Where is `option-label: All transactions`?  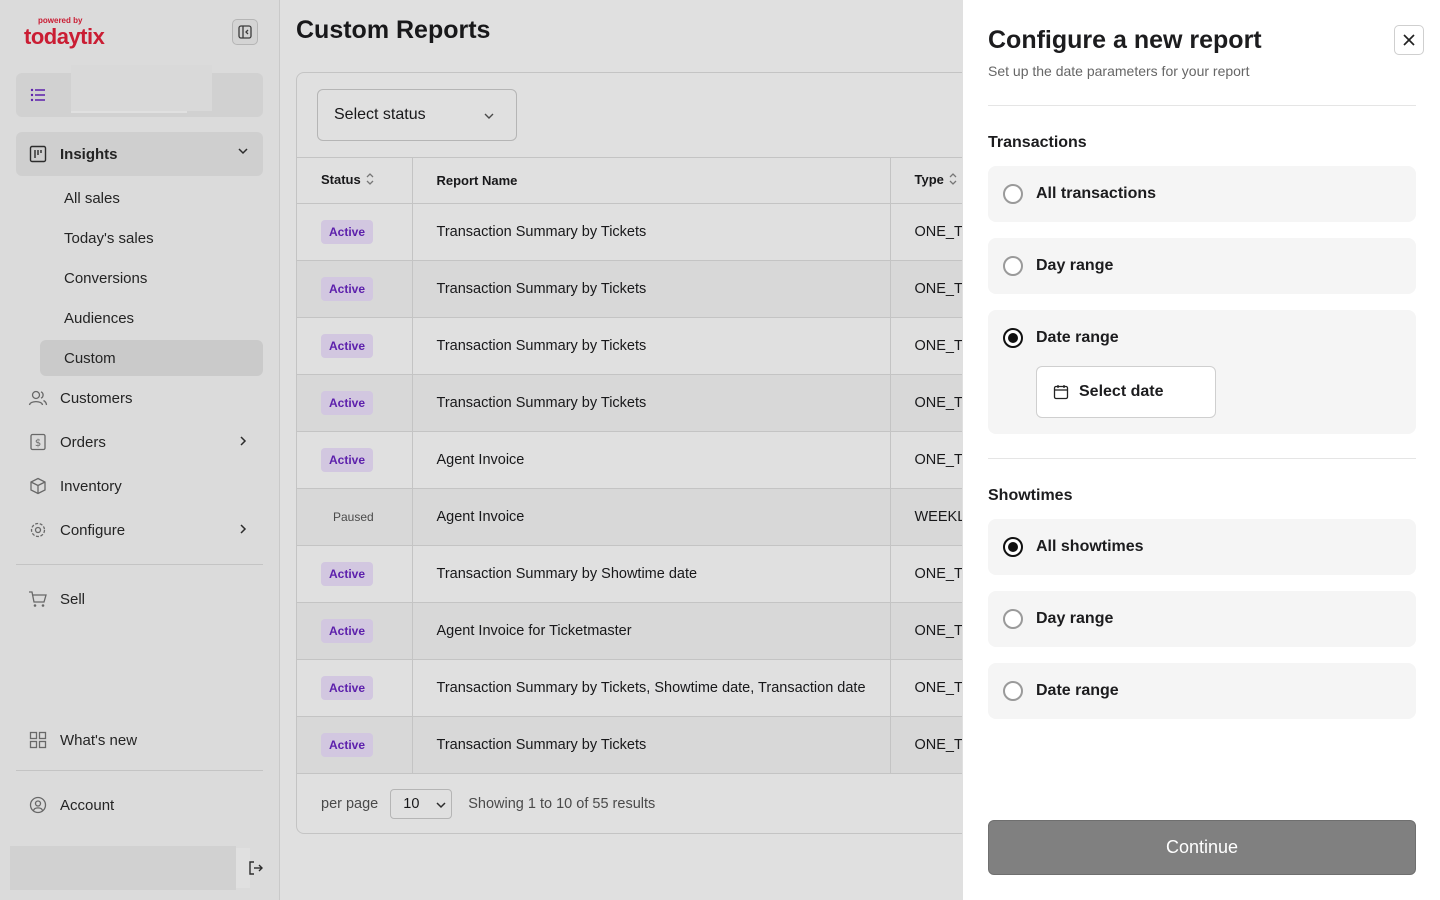
option-label: All transactions is located at coordinates (1096, 193).